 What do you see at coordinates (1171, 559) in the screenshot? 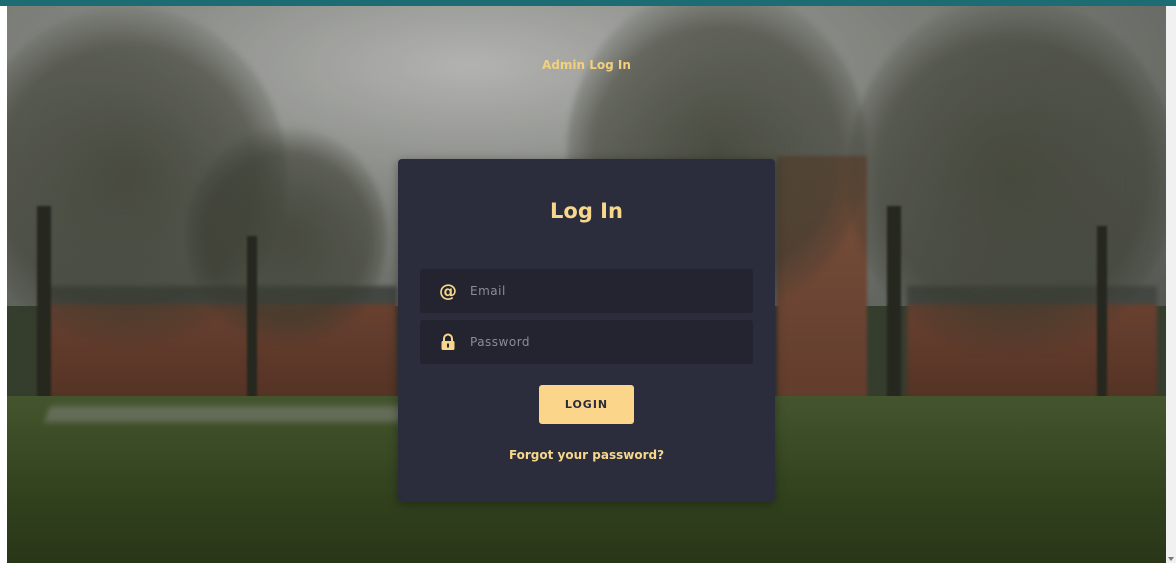
I see `scroll-down-arrow-icon` at bounding box center [1171, 559].